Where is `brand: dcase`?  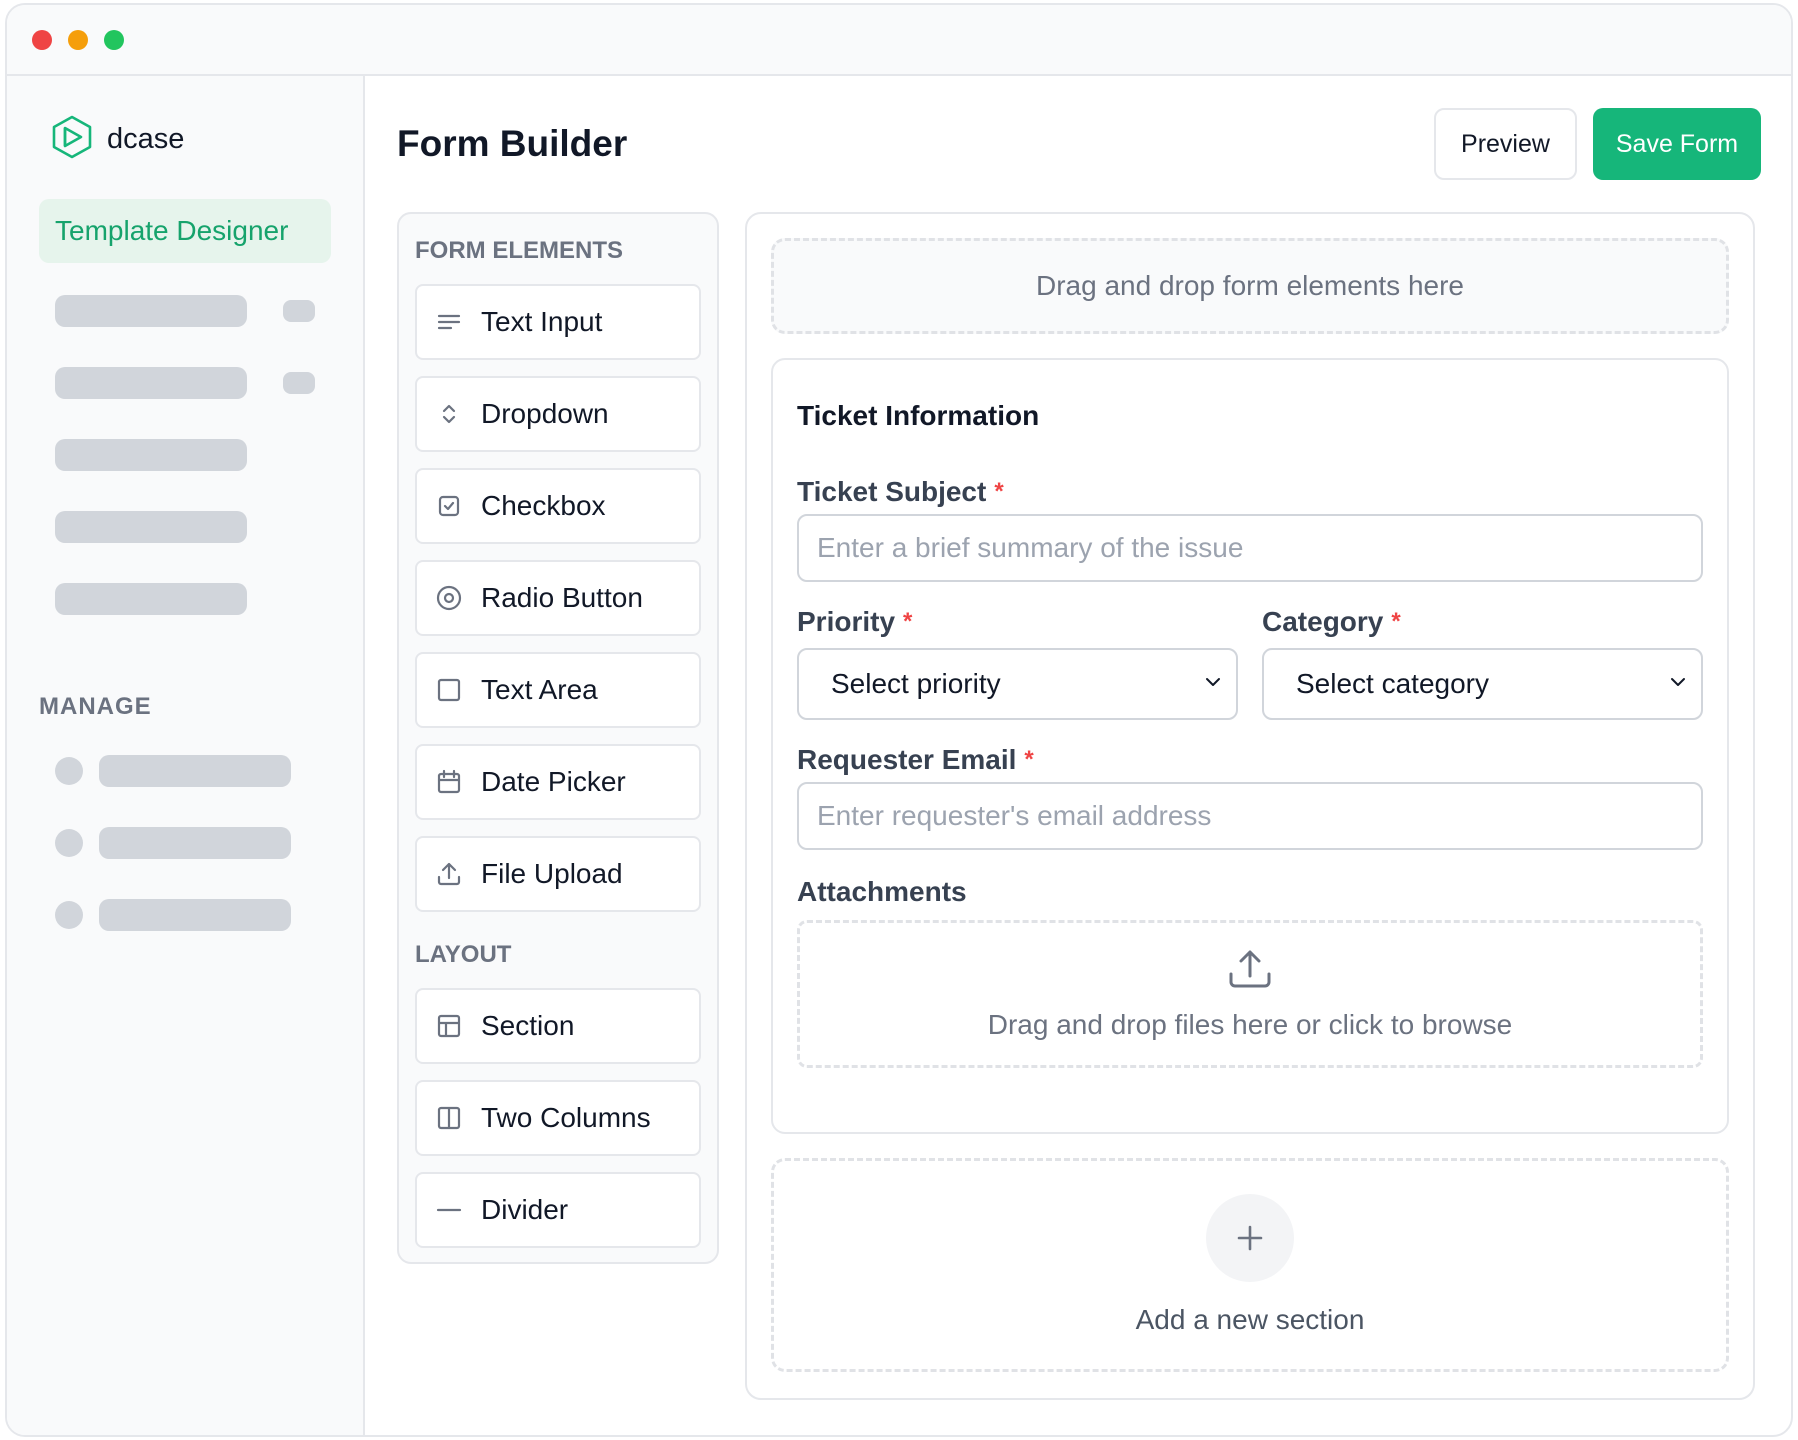
brand: dcase is located at coordinates (191, 139).